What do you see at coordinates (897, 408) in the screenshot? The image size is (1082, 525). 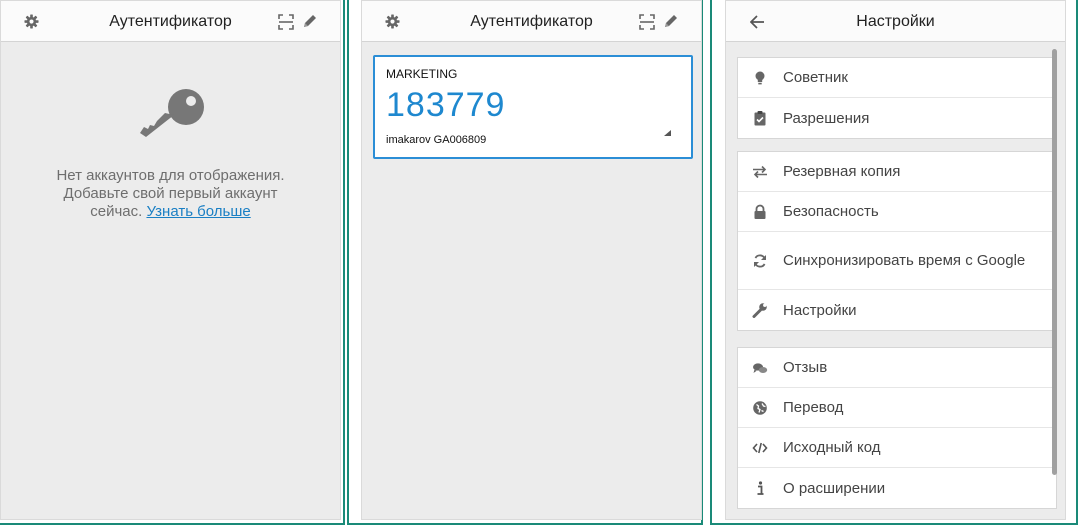 I see `menu-item-translate: Перевод` at bounding box center [897, 408].